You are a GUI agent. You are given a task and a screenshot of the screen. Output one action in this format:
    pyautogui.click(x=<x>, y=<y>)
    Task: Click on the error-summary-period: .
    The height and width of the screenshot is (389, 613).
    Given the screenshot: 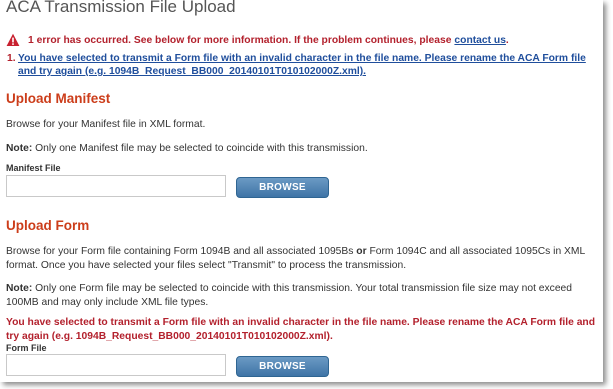 What is the action you would take?
    pyautogui.click(x=507, y=40)
    